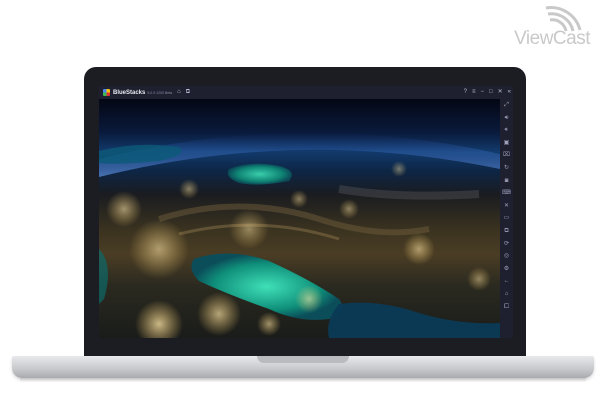 This screenshot has width=602, height=414. Describe the element at coordinates (506, 206) in the screenshot. I see `shake-icon: ✕` at that location.